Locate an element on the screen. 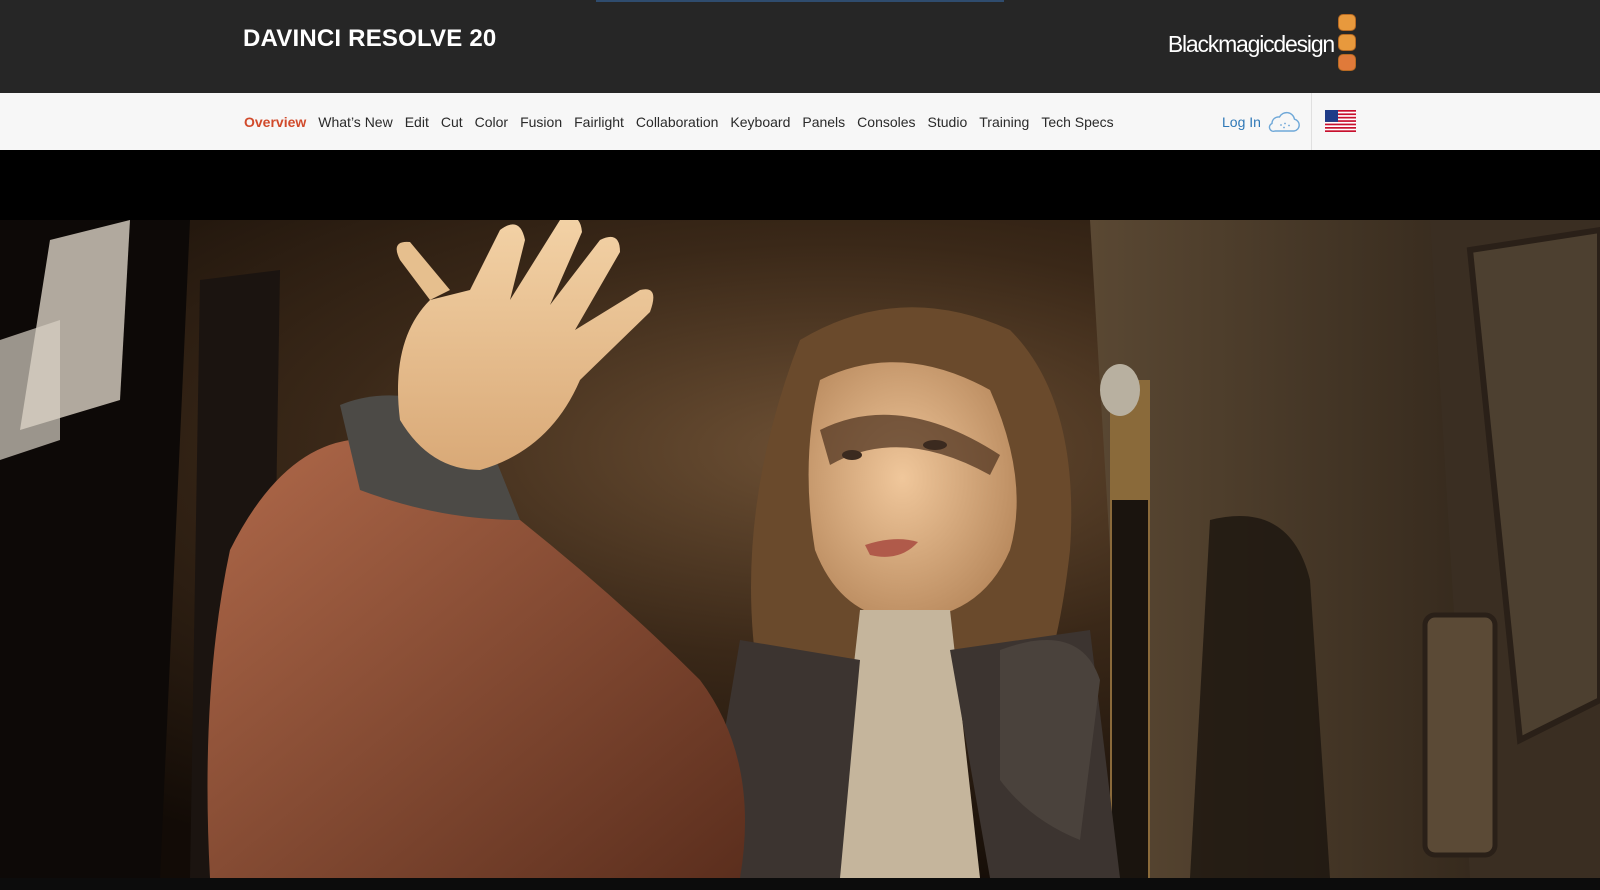 This screenshot has height=890, width=1600. nav-item-consoles: Consoles is located at coordinates (886, 122).